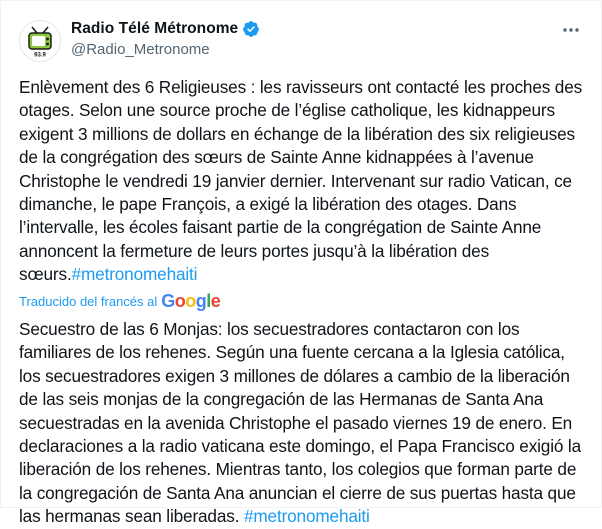 Image resolution: width=602 pixels, height=529 pixels. I want to click on author-handle: @Radio_Metronome, so click(140, 49).